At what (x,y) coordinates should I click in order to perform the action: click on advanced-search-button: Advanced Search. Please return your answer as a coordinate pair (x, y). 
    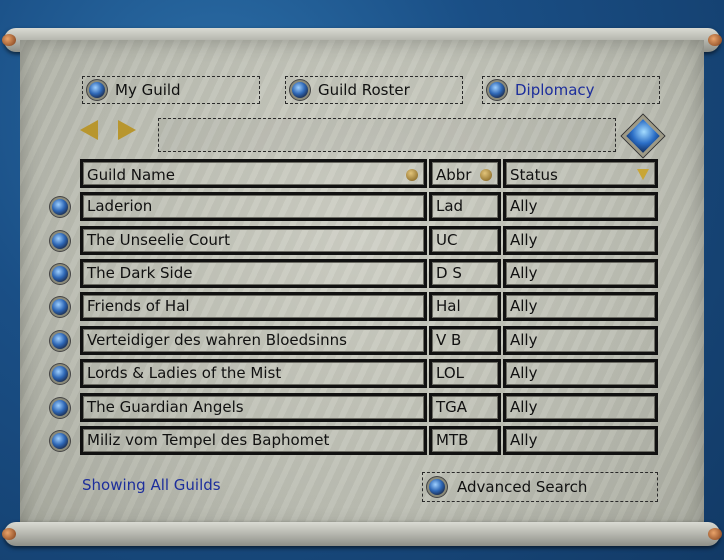
    Looking at the image, I should click on (540, 487).